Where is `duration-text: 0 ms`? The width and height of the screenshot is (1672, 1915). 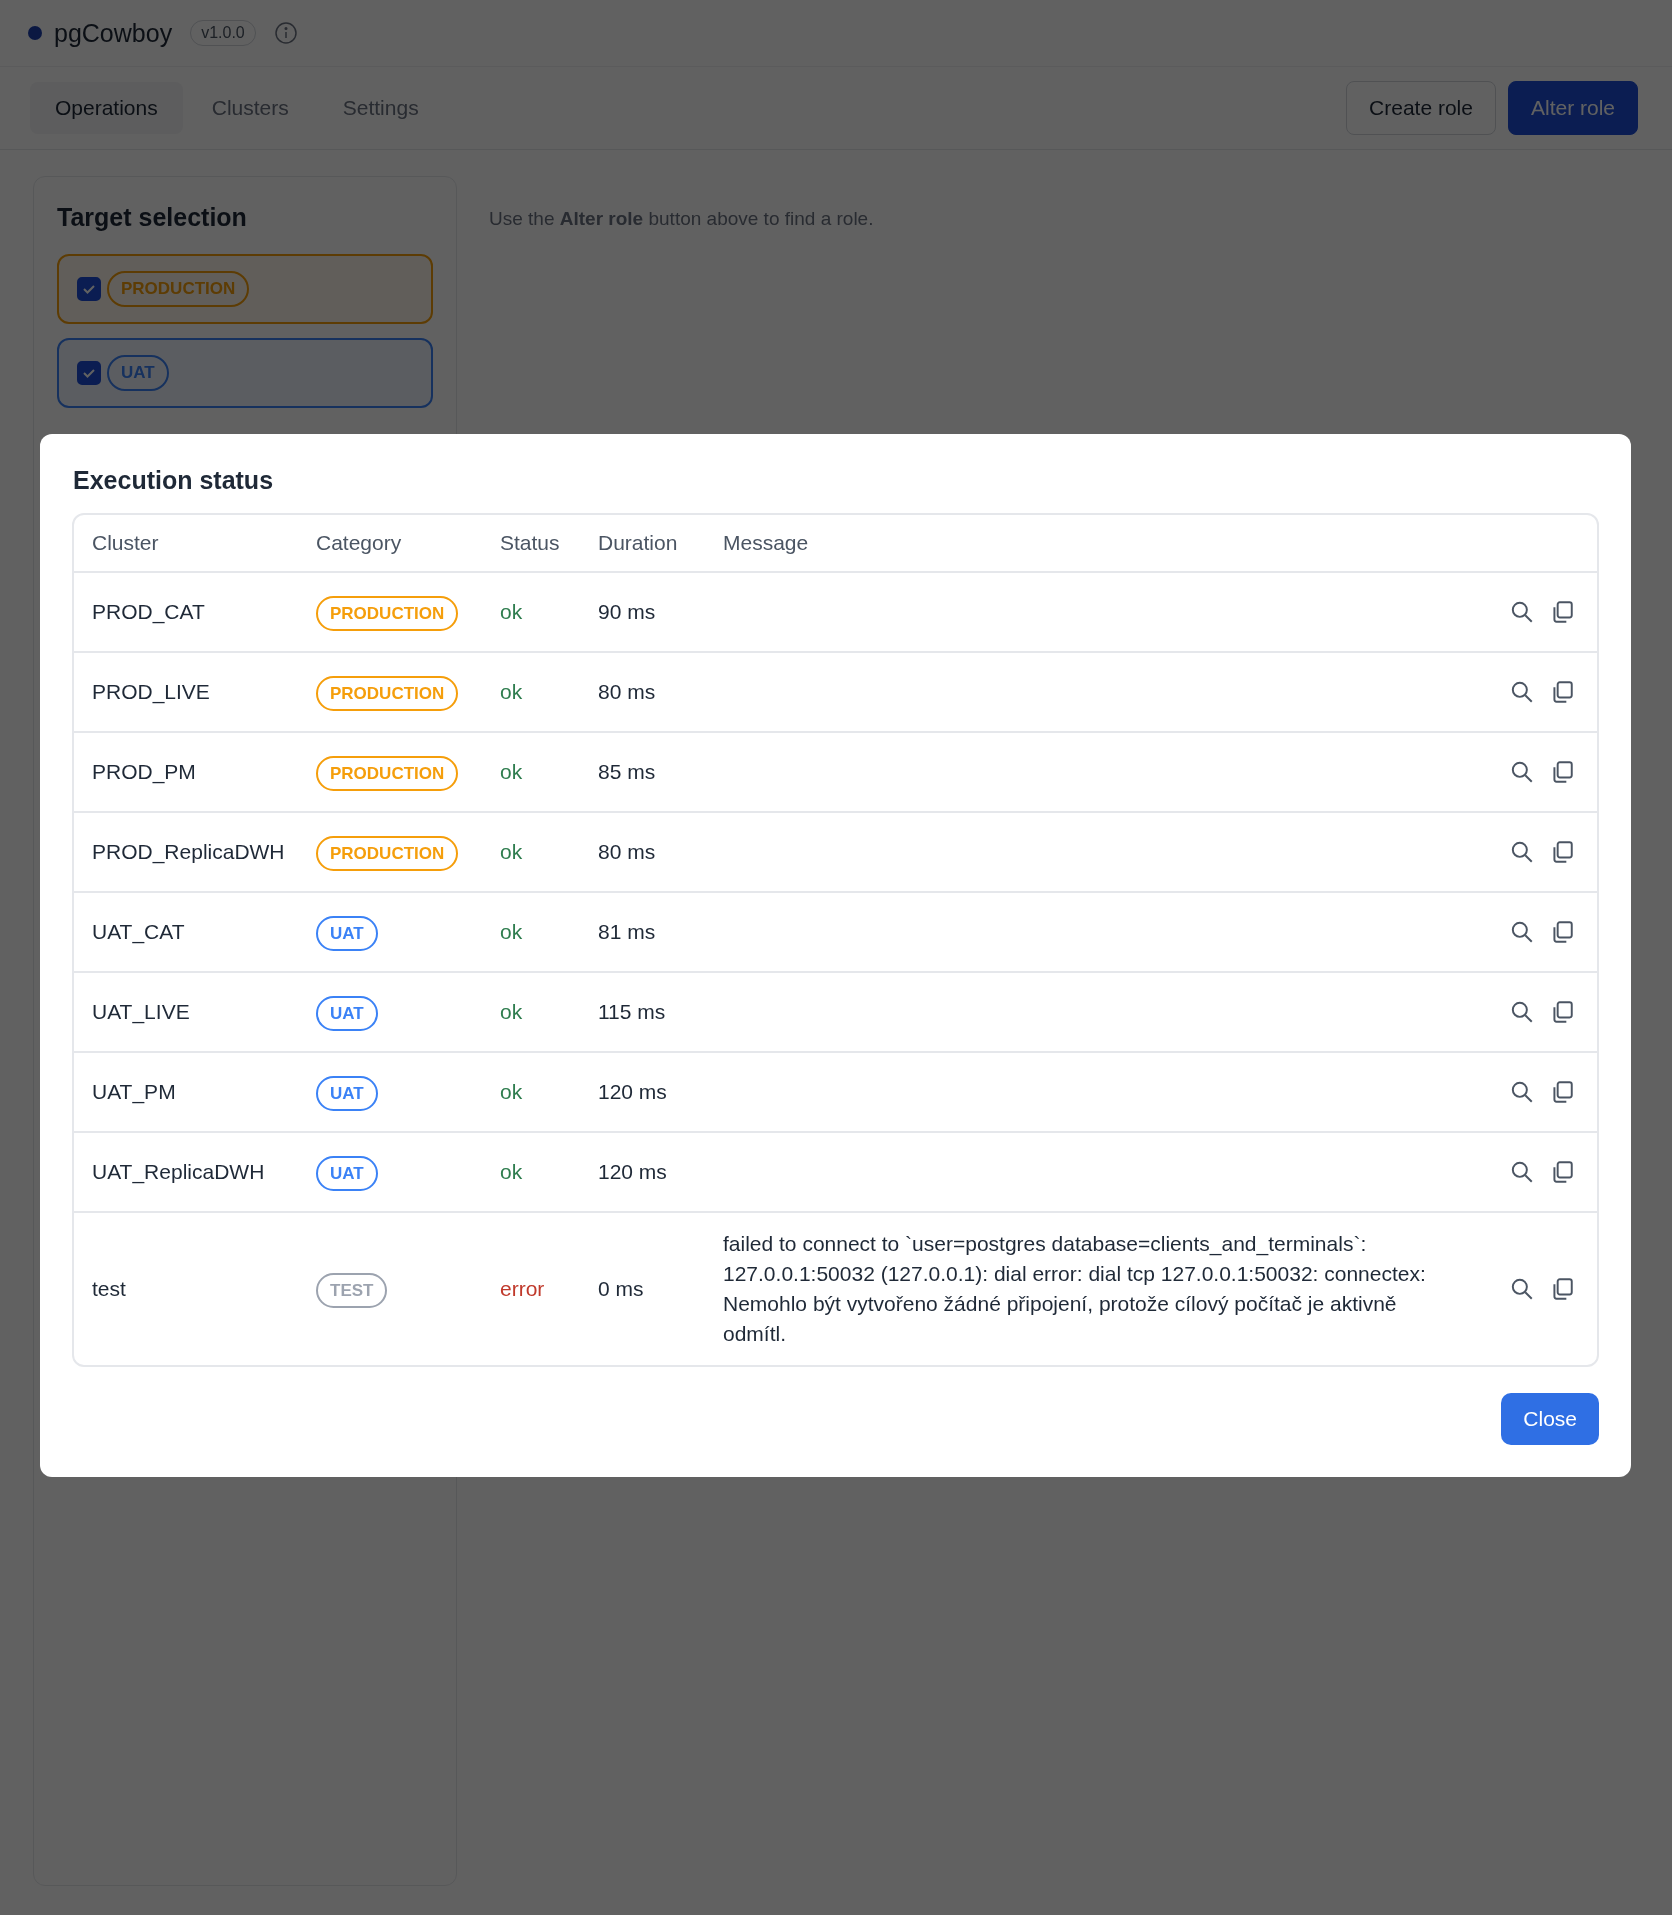 duration-text: 0 ms is located at coordinates (621, 1289).